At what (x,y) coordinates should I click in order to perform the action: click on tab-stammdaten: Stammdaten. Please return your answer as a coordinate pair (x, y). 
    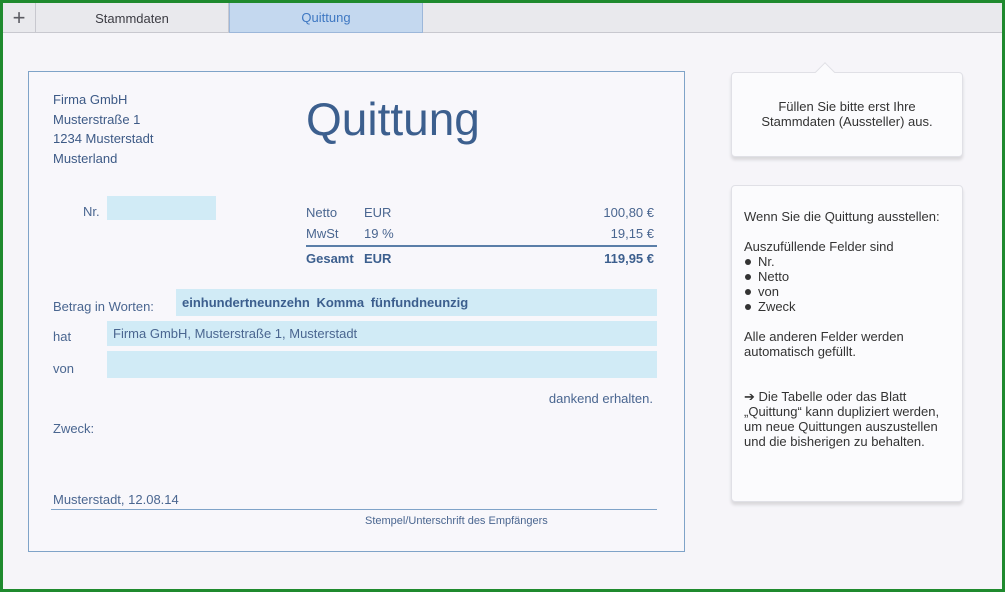
    Looking at the image, I should click on (132, 18).